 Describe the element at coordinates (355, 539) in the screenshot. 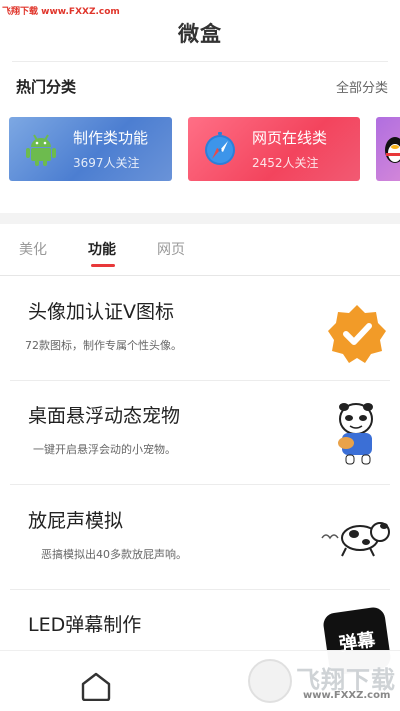

I see `cartoon-dog-icon` at that location.